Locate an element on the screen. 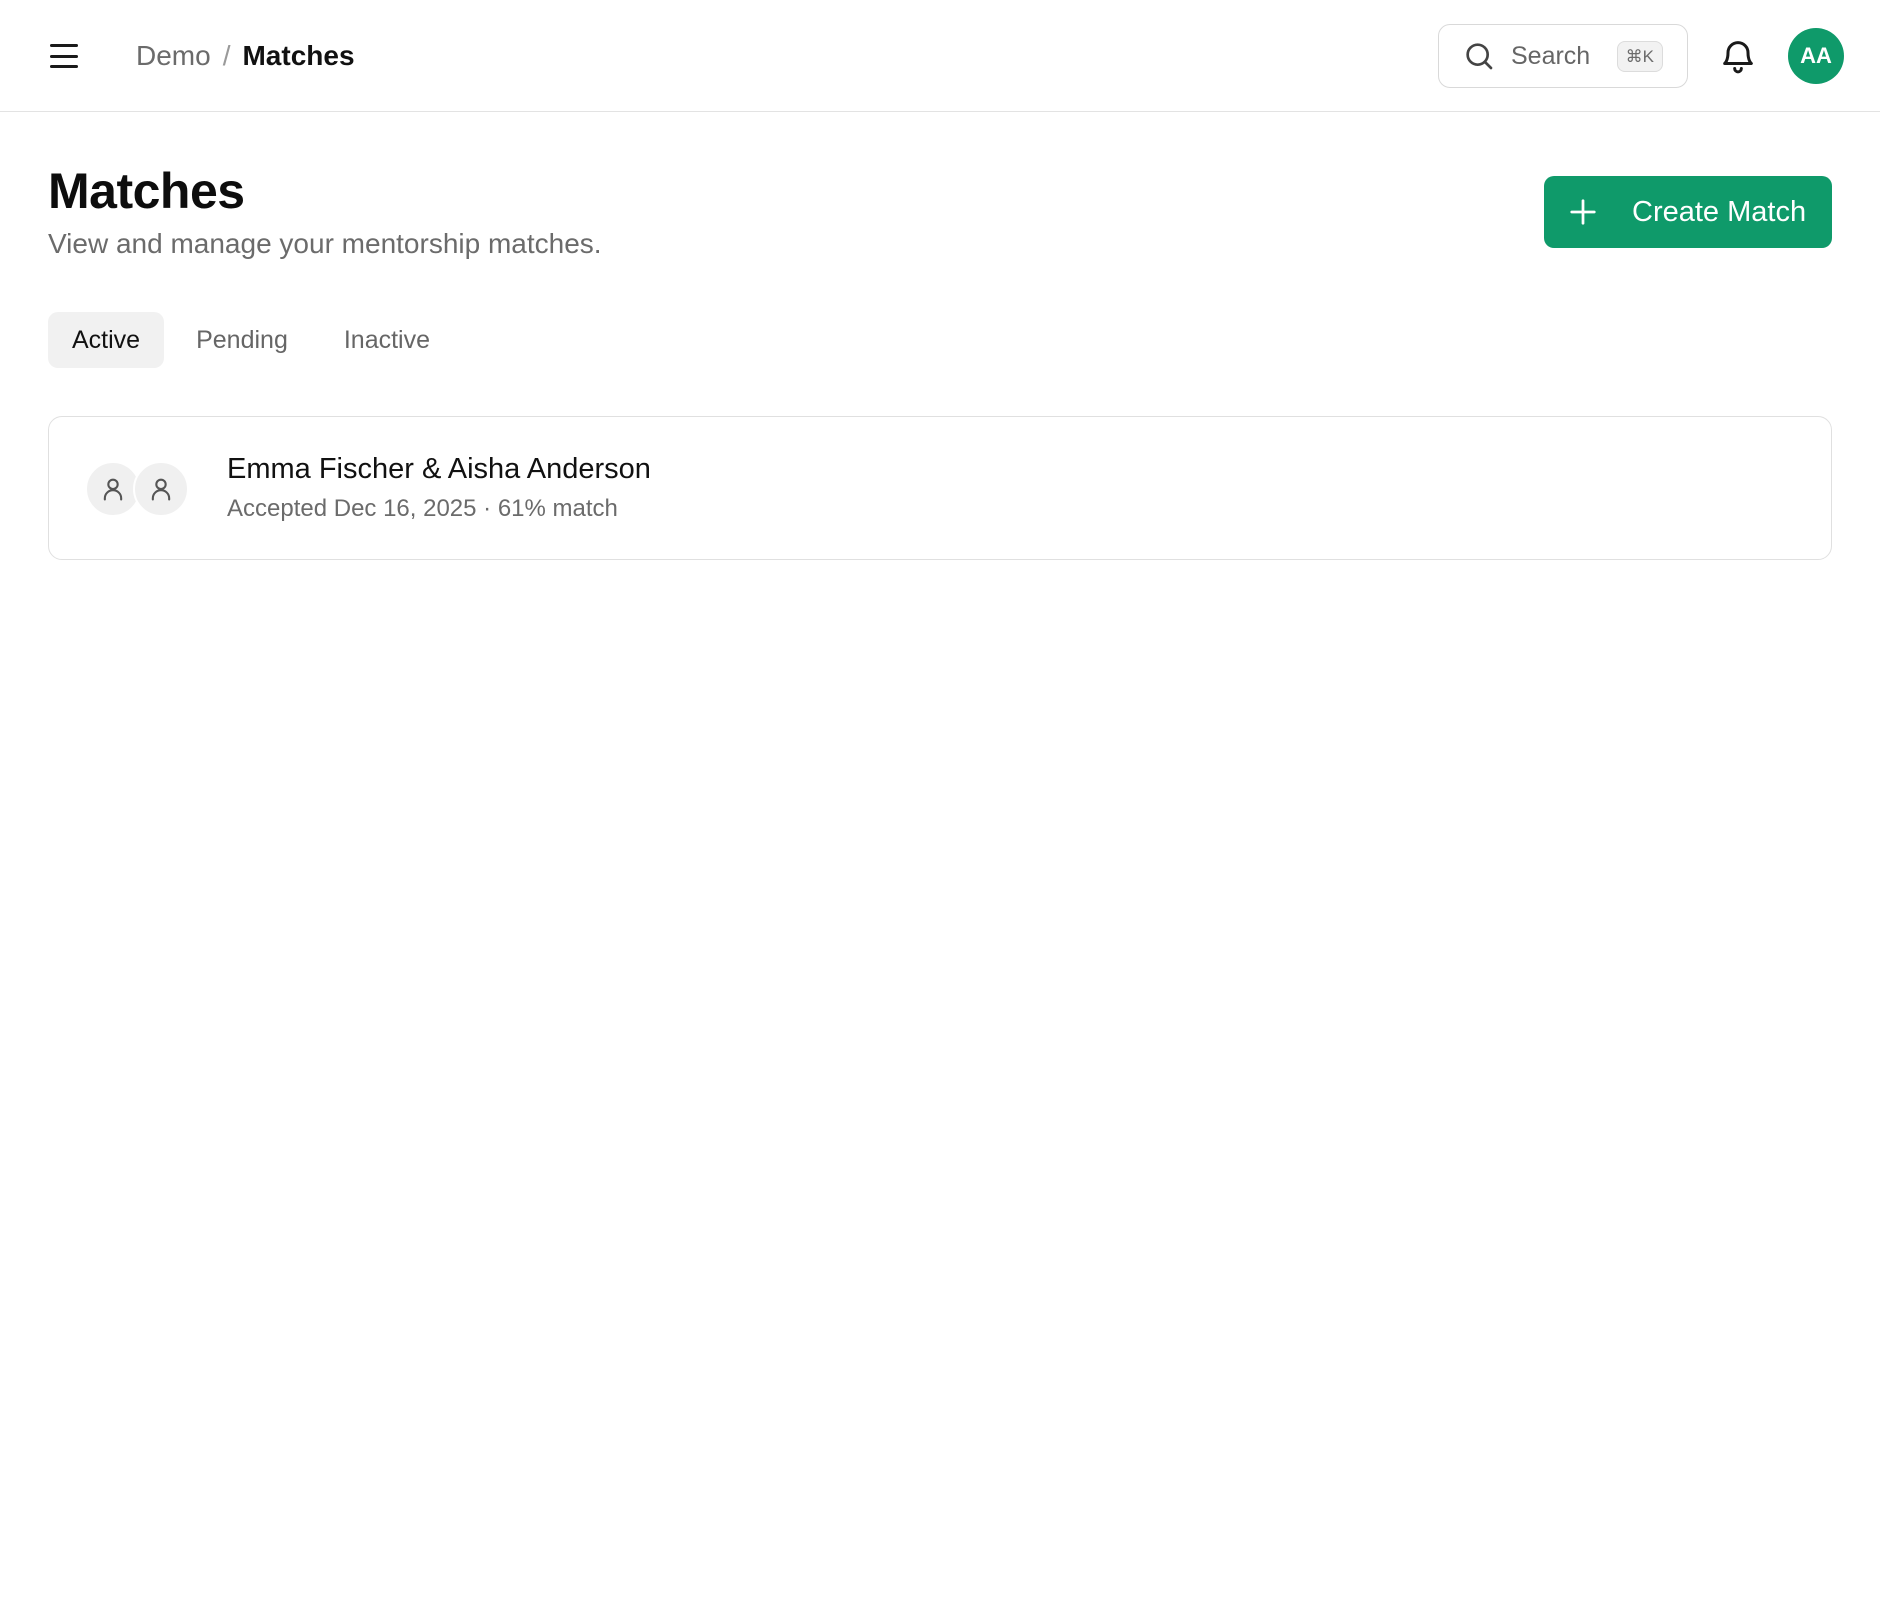  breadcrumb-root-link: Demo is located at coordinates (173, 56).